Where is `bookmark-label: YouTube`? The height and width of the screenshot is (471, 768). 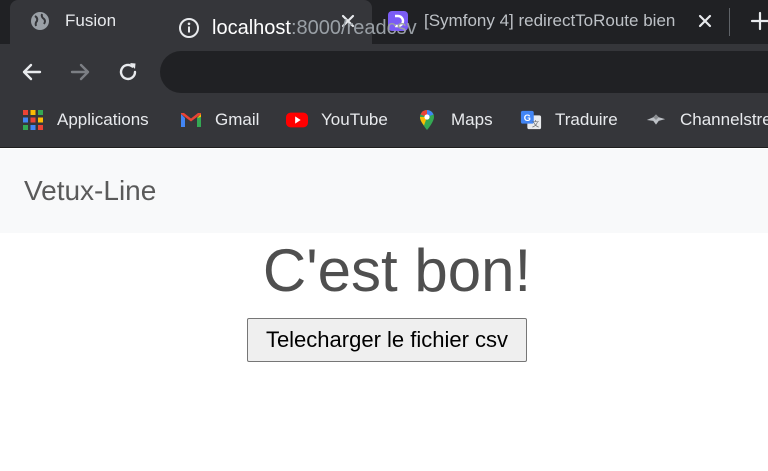
bookmark-label: YouTube is located at coordinates (354, 119).